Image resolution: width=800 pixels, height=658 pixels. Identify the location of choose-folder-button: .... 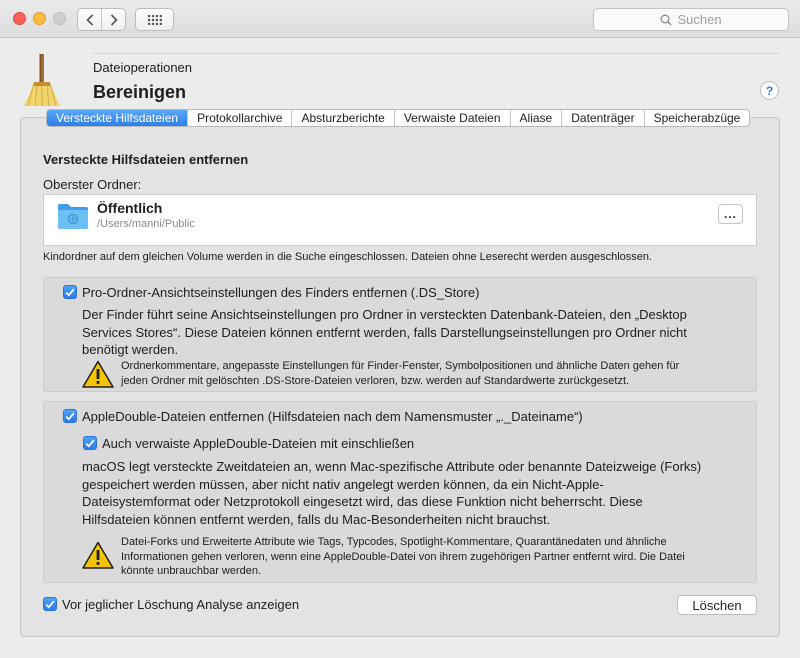
(730, 214).